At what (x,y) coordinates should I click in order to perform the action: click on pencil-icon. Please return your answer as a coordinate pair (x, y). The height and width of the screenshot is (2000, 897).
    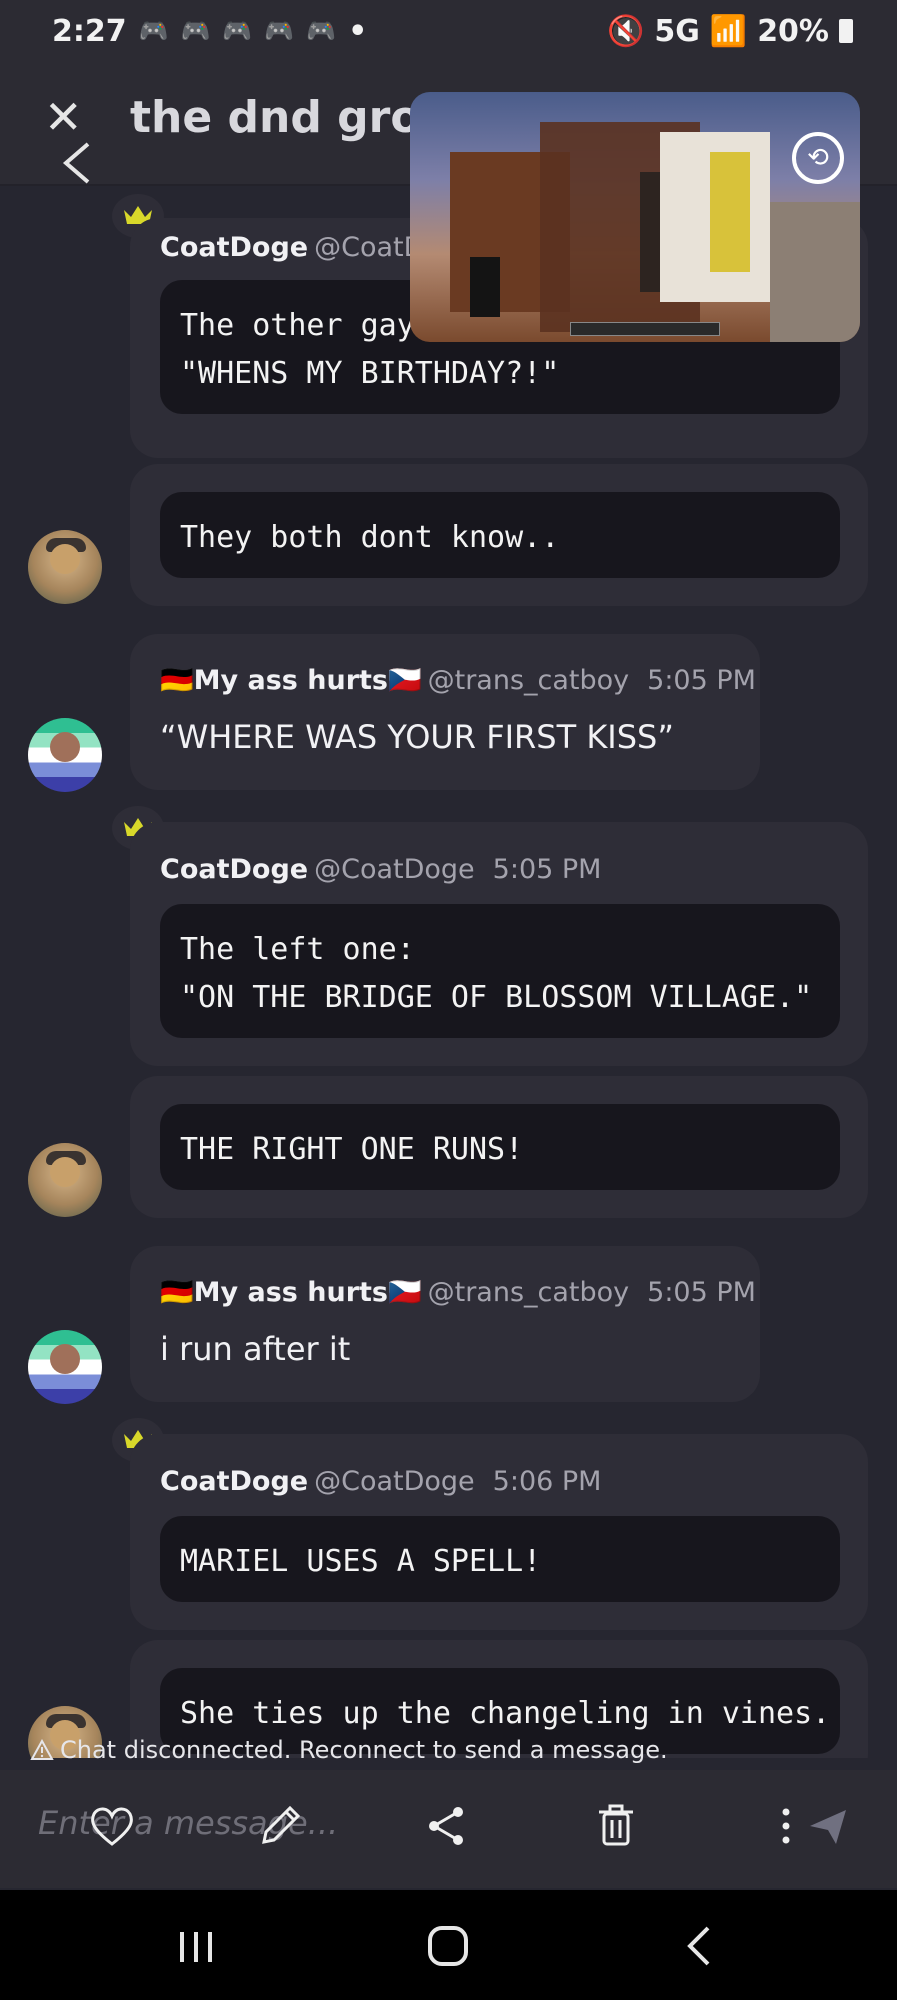
    Looking at the image, I should click on (280, 1826).